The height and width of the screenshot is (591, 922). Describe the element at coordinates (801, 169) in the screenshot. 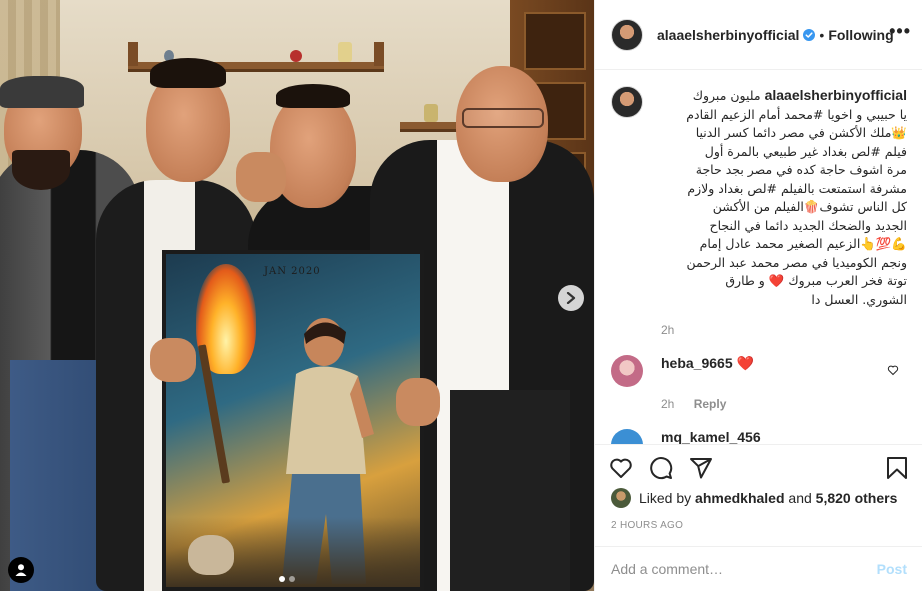

I see `caption-line: مرة اشوف حاجة كده في مصر بجد حاجة` at that location.